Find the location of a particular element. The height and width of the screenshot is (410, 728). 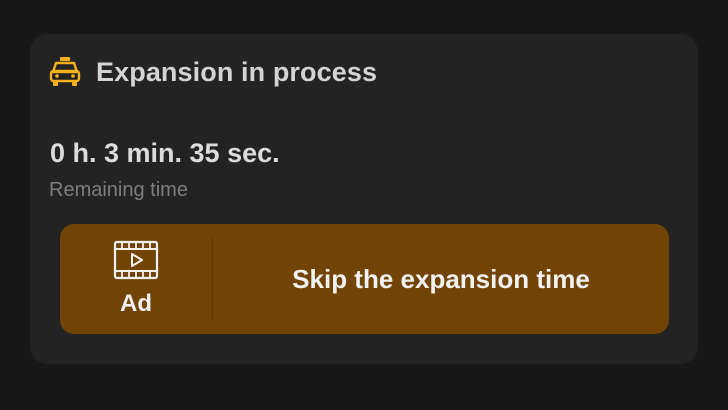

remaining-time-value: 0 h. 3 min. 35 sec. is located at coordinates (165, 153).